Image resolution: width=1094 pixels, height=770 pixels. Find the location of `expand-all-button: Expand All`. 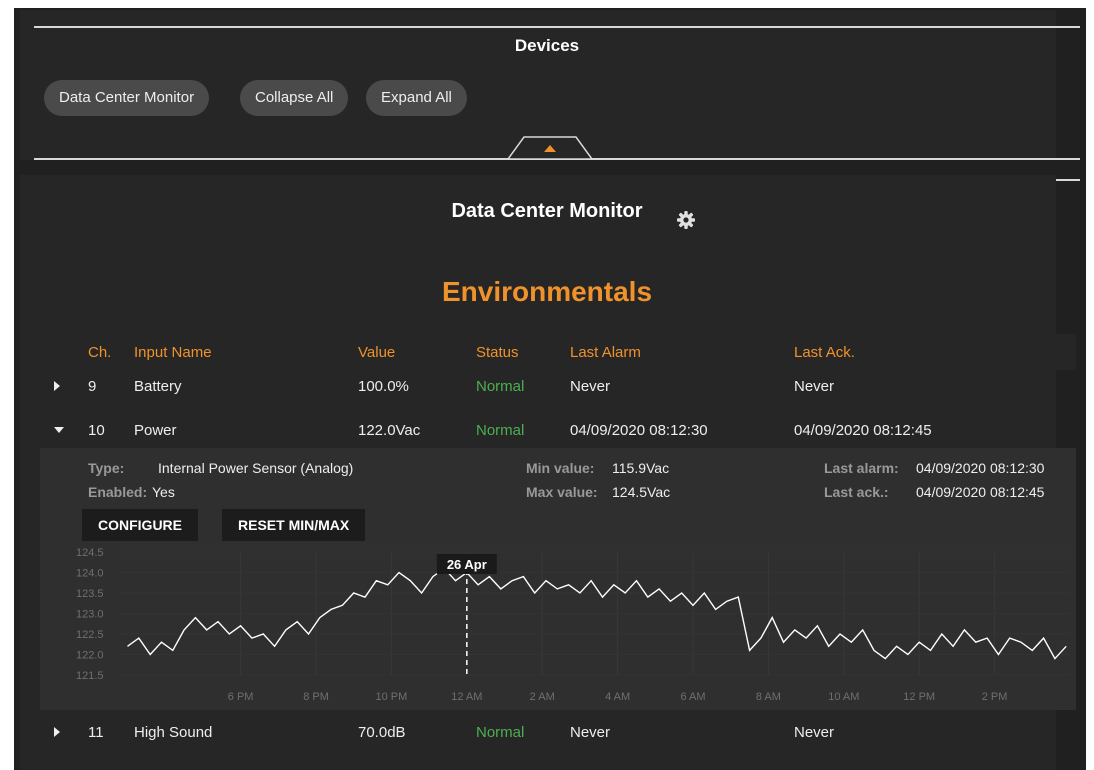

expand-all-button: Expand All is located at coordinates (416, 98).